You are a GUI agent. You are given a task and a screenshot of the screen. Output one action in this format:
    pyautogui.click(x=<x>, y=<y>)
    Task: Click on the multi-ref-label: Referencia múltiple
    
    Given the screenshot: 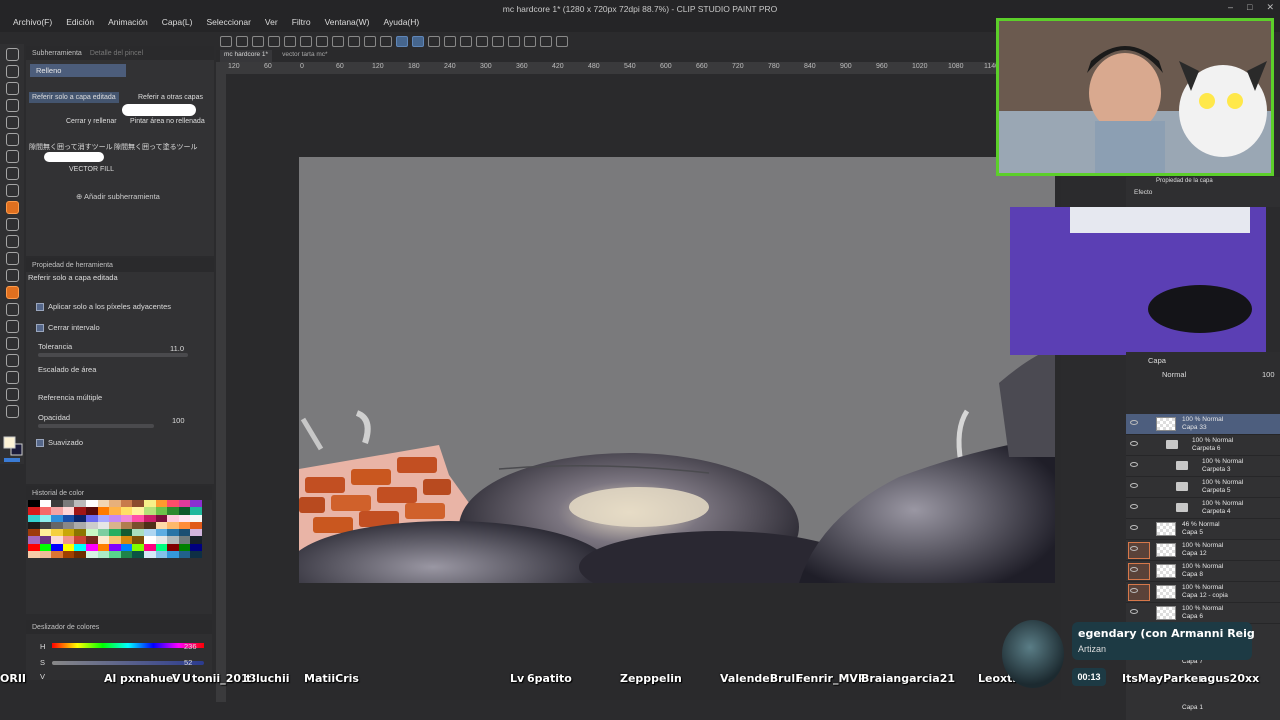 What is the action you would take?
    pyautogui.click(x=70, y=397)
    